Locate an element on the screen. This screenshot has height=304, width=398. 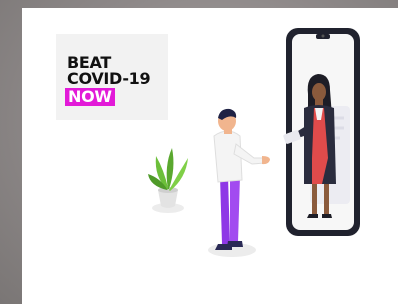
patient-icon is located at coordinates (241, 179).